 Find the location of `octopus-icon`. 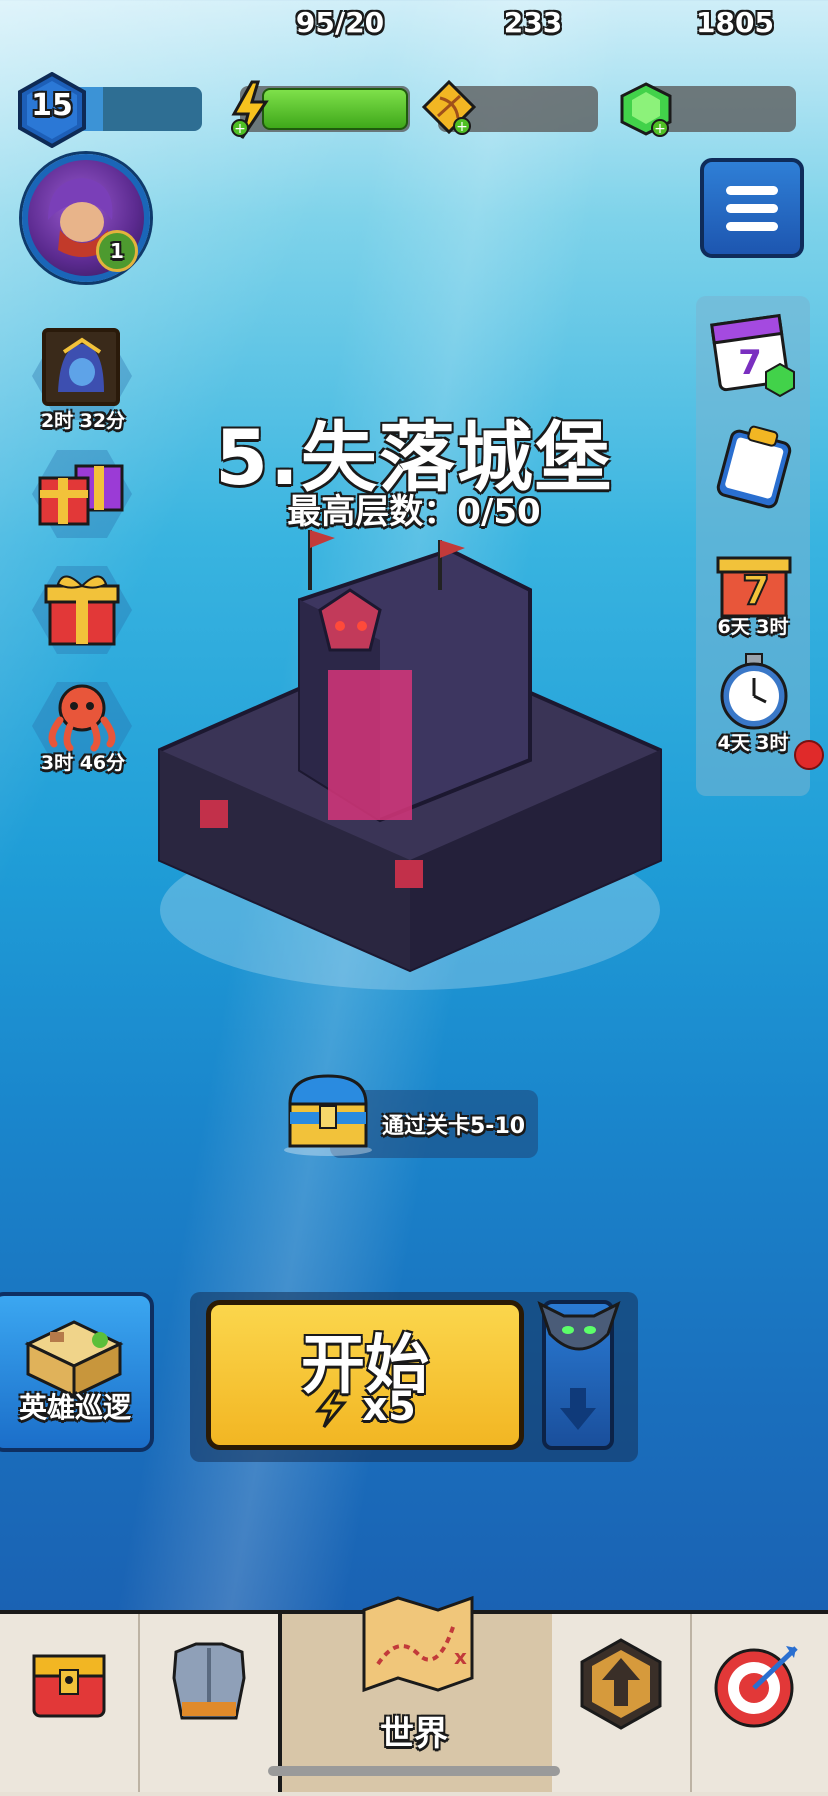

octopus-icon is located at coordinates (82, 718).